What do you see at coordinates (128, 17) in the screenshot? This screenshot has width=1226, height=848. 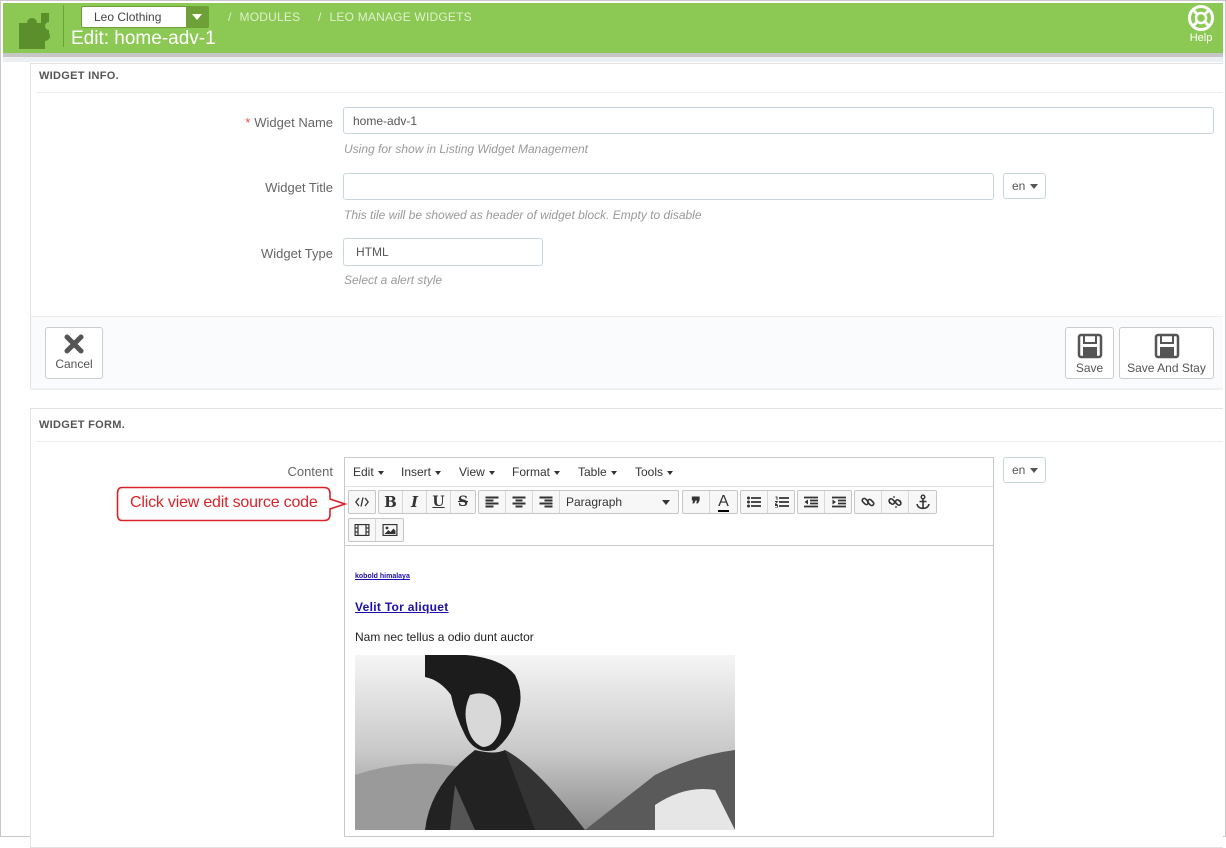 I see `shop-selector-label: Leo Clothing` at bounding box center [128, 17].